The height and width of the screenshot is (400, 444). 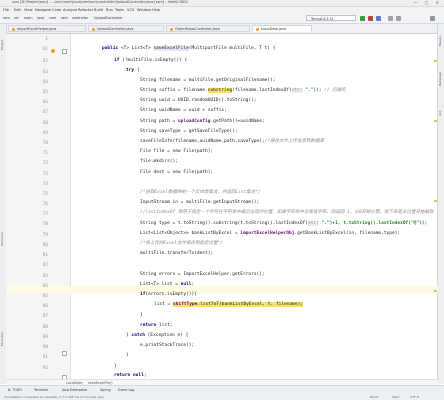 I want to click on menu-file: File, so click(x=6, y=10).